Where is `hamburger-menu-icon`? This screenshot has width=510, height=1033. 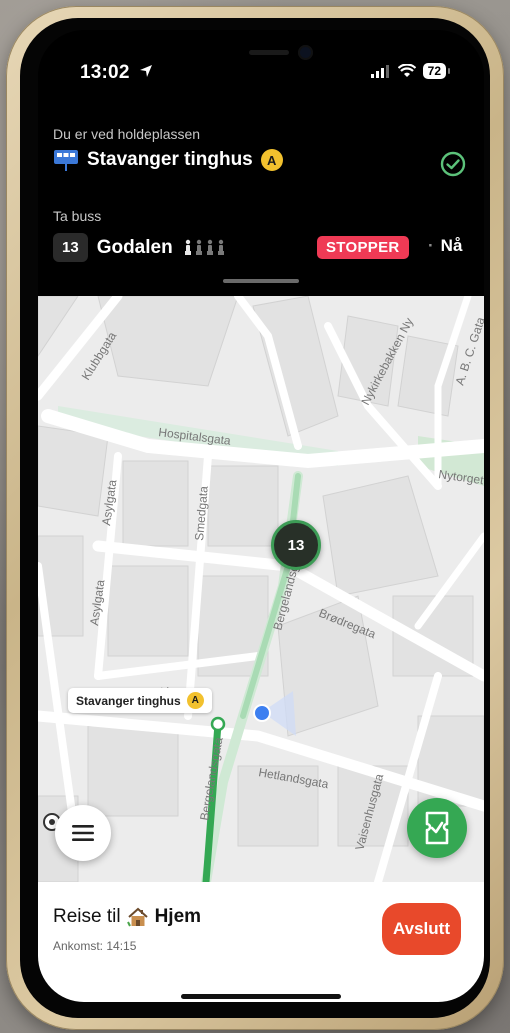
hamburger-menu-icon is located at coordinates (83, 833).